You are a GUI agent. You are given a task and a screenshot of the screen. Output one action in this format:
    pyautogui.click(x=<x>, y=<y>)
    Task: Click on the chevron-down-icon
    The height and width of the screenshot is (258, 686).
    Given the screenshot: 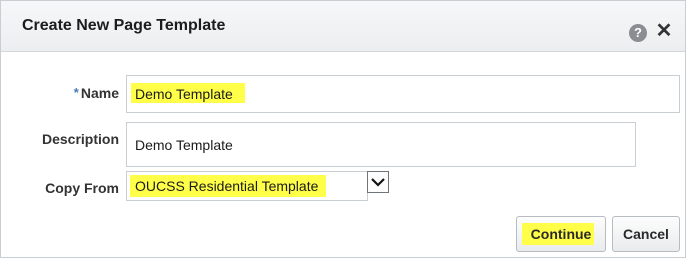 What is the action you would take?
    pyautogui.click(x=378, y=182)
    